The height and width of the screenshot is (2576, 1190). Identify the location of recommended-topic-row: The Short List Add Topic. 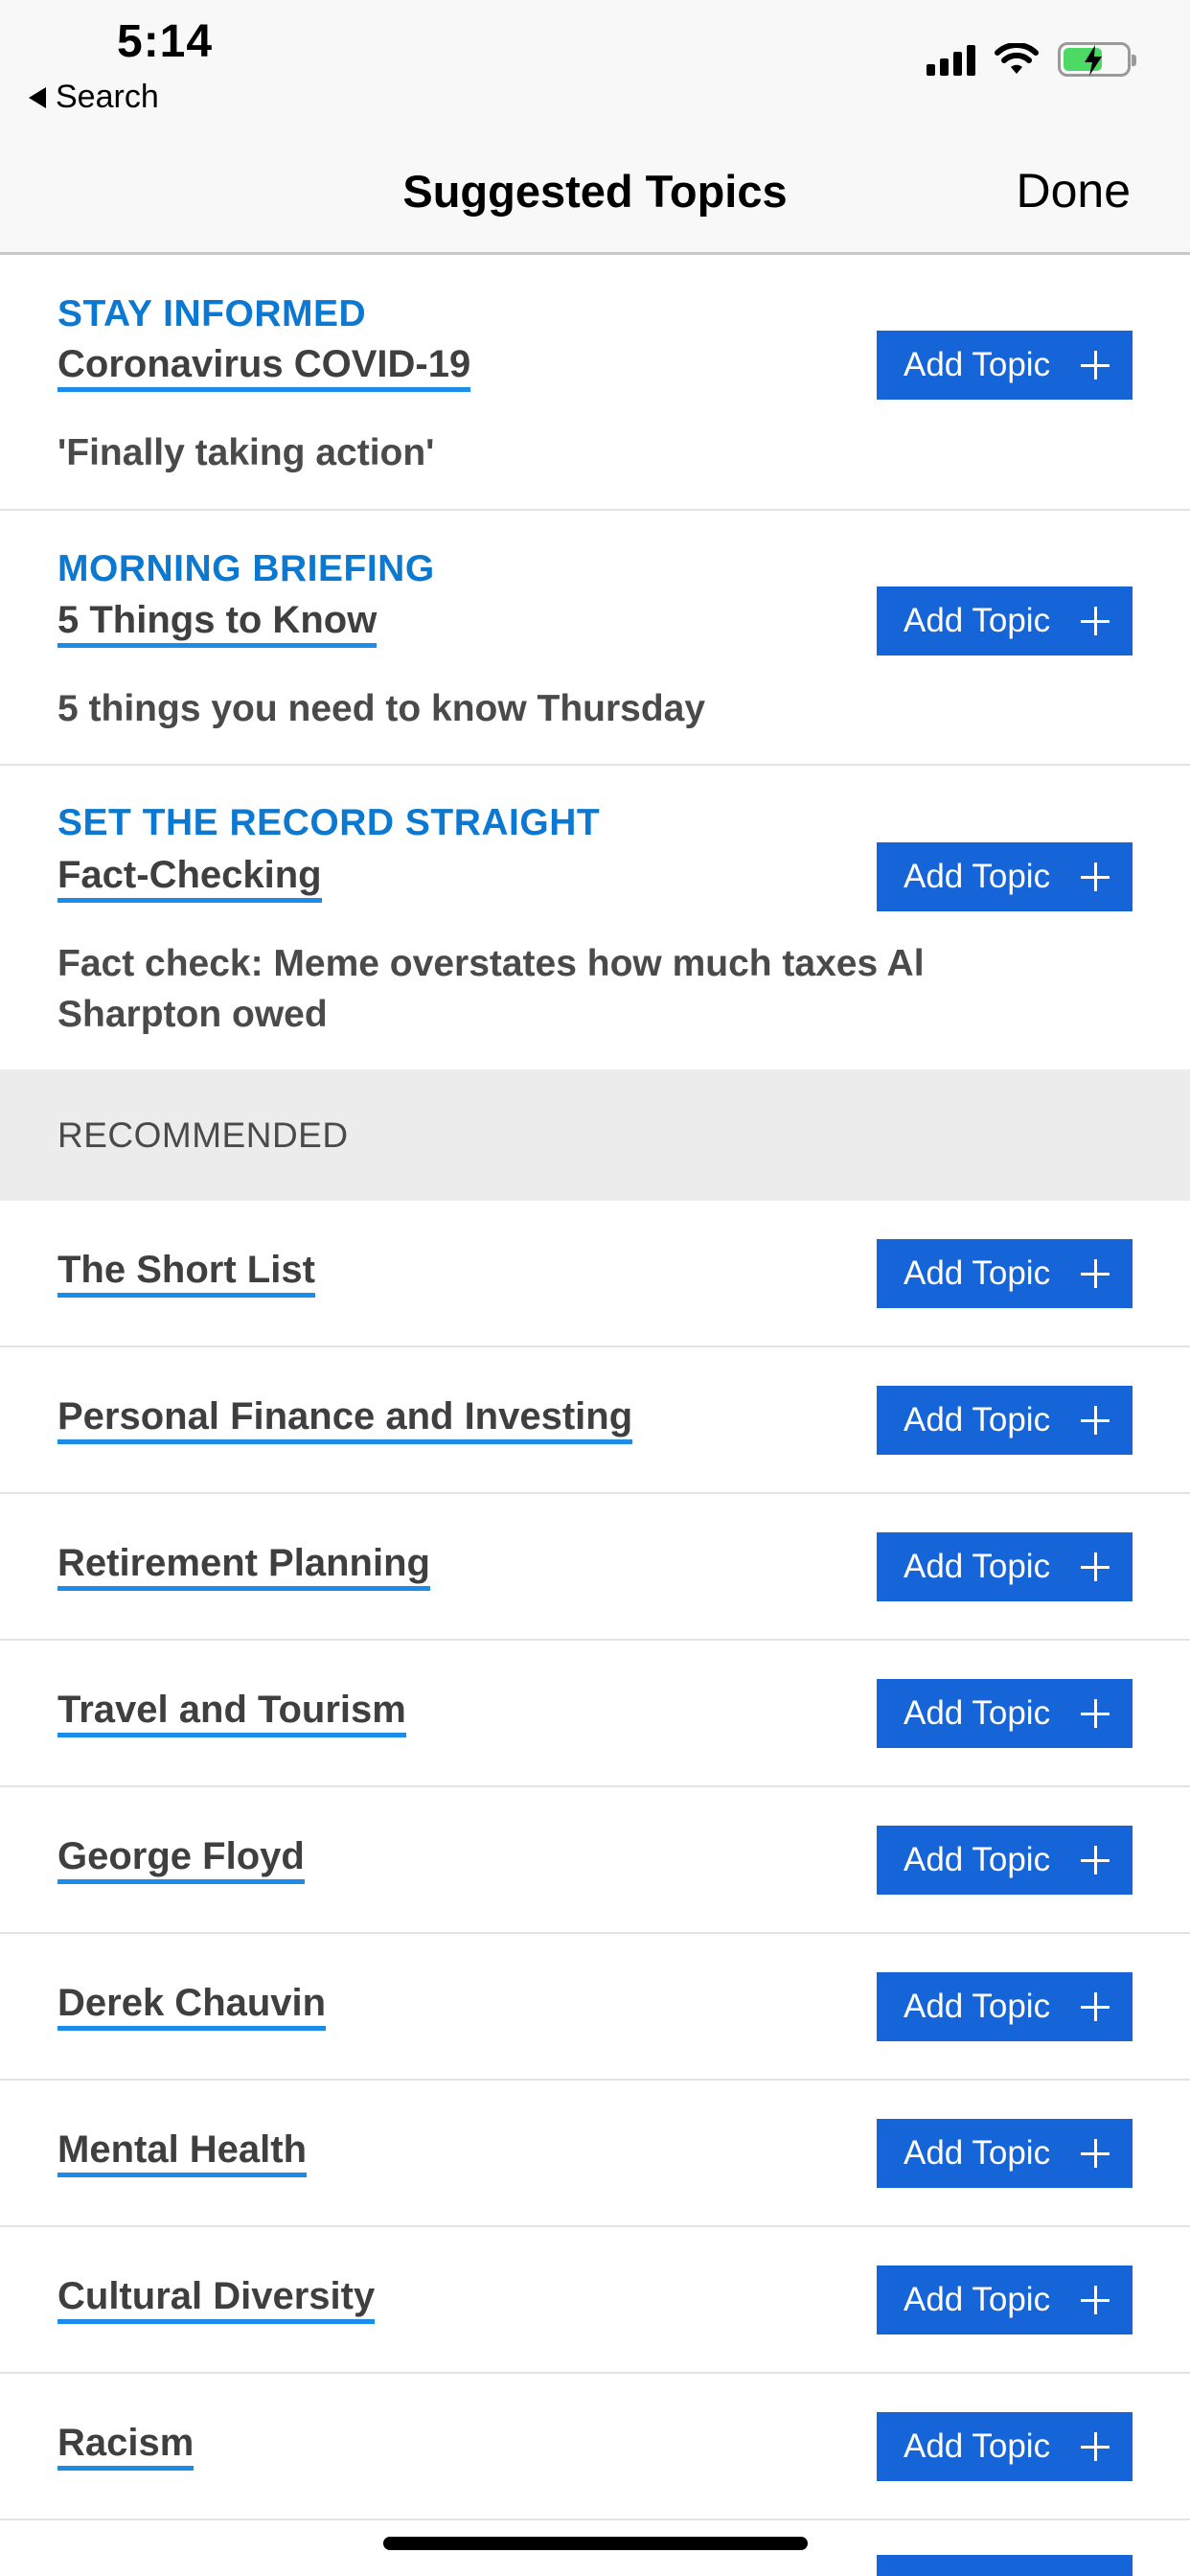
(595, 1274).